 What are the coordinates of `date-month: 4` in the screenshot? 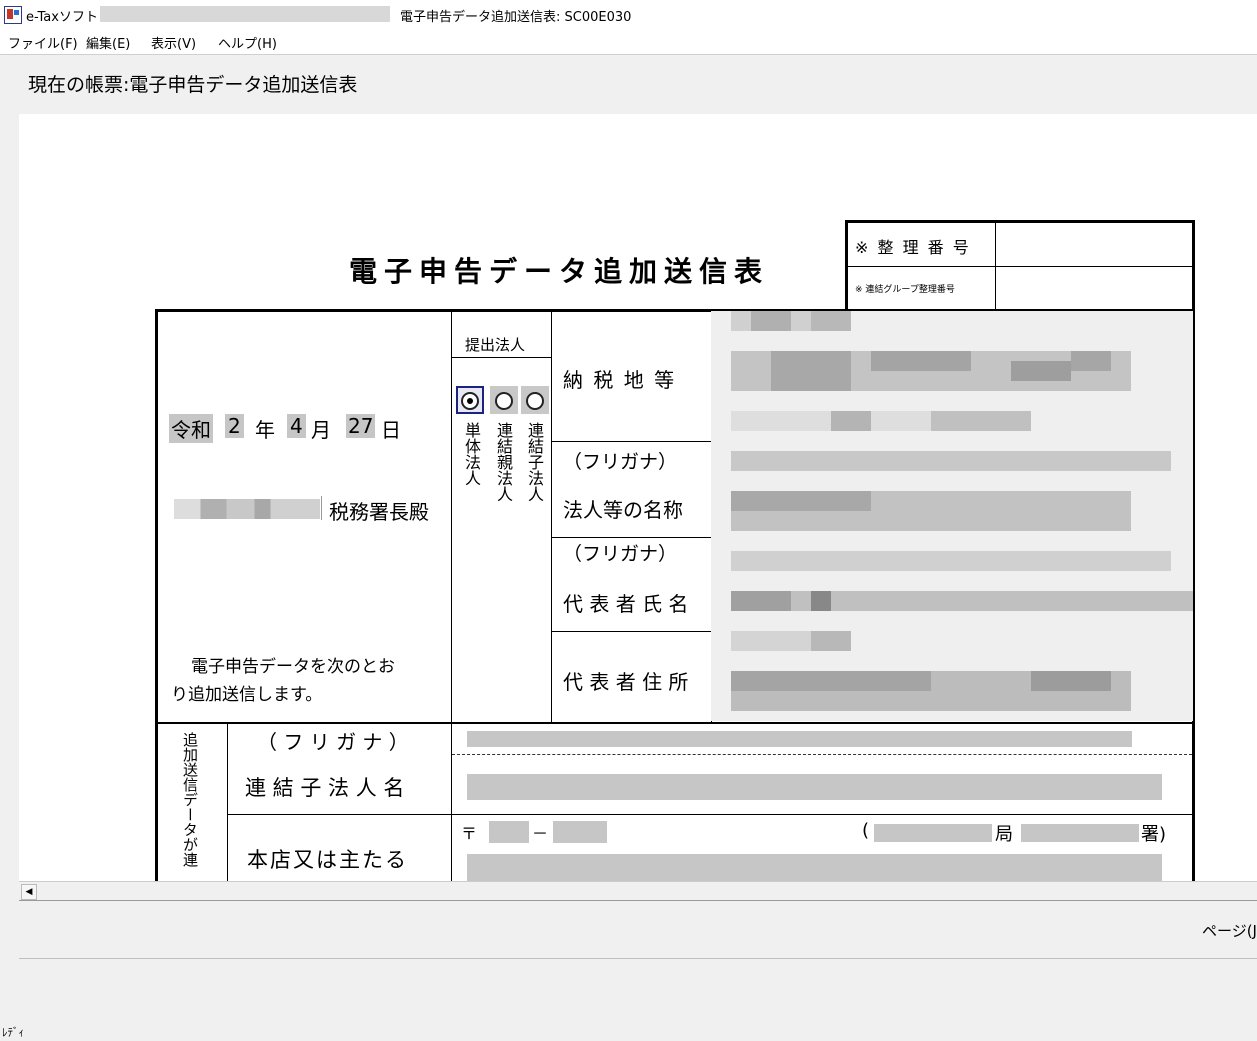 It's located at (296, 426).